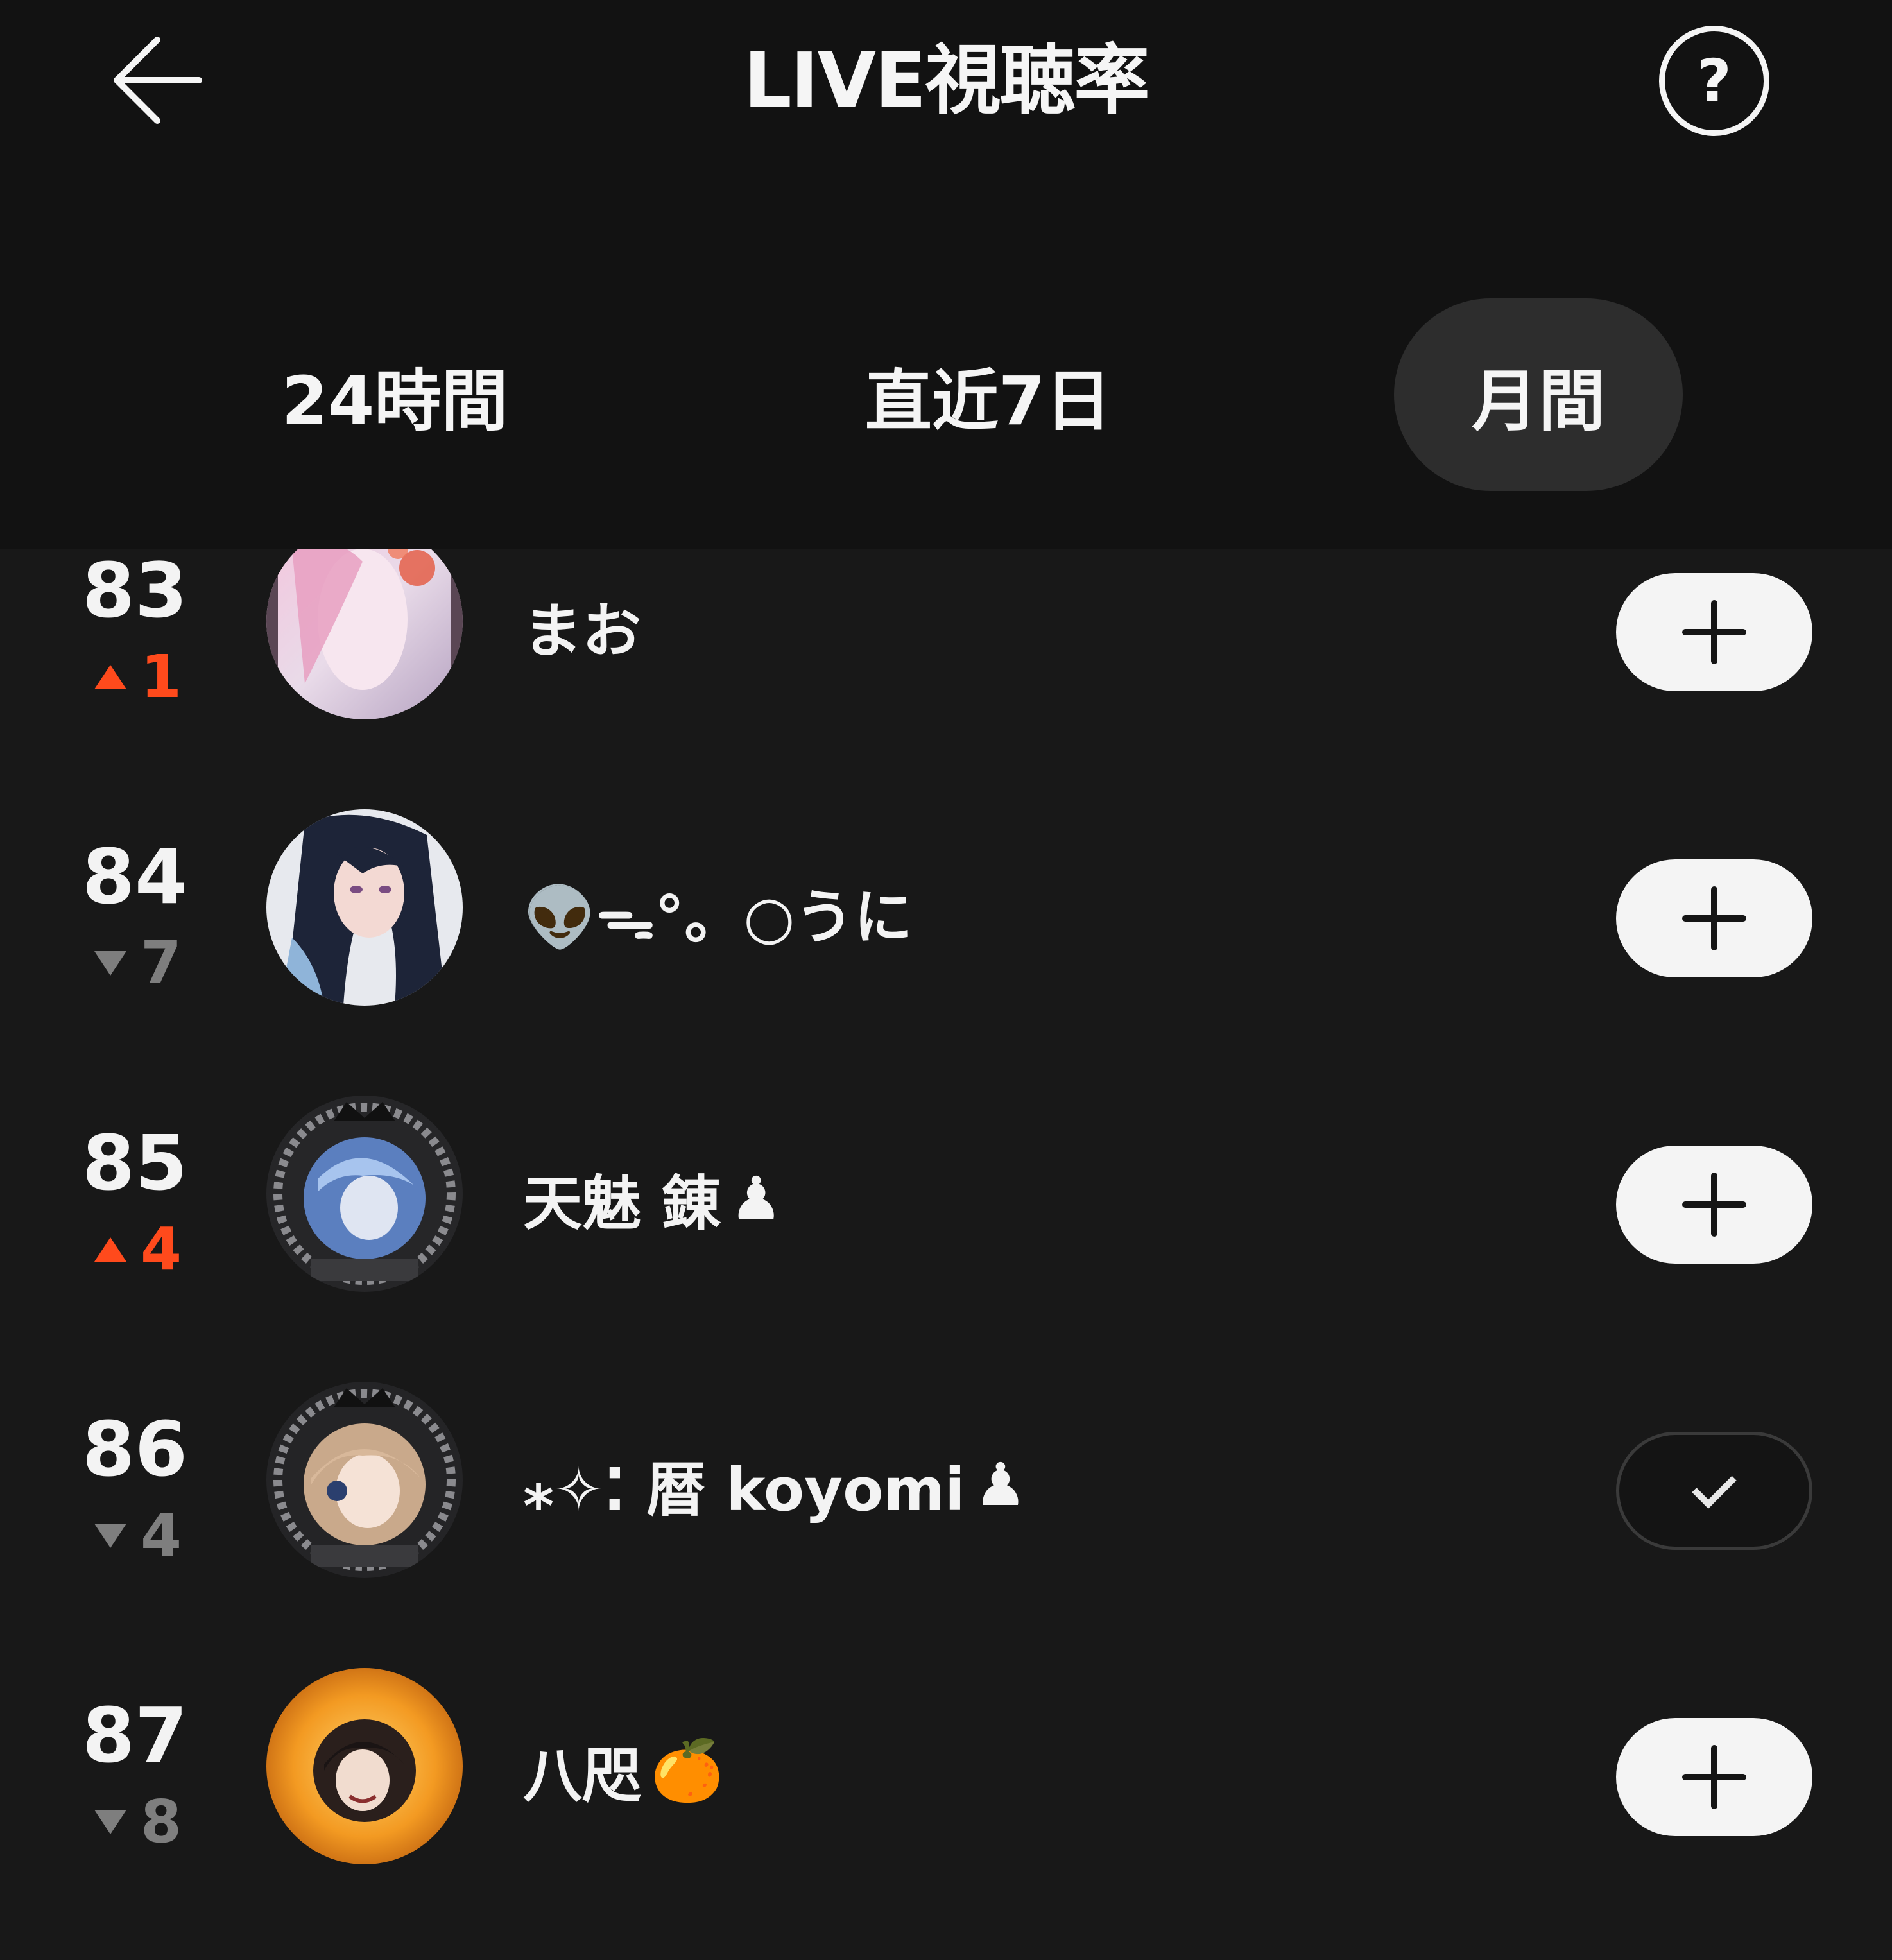  I want to click on username: 天魅 錬 ♟, so click(653, 1198).